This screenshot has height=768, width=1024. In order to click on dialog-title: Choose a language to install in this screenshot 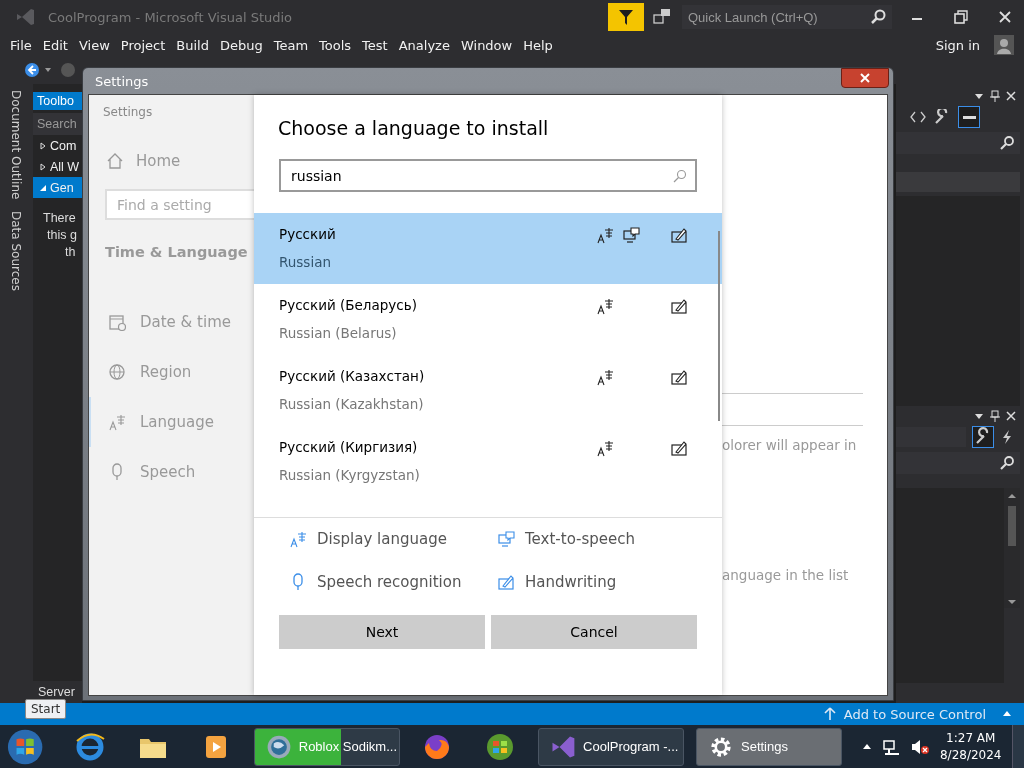, I will do `click(413, 127)`.